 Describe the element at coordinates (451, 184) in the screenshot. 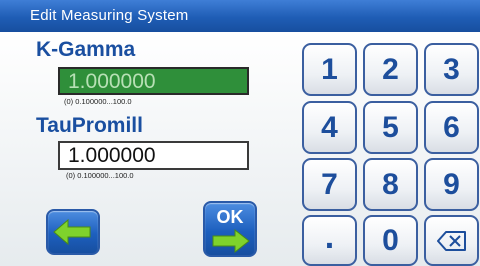

I see `key-9: 9` at that location.